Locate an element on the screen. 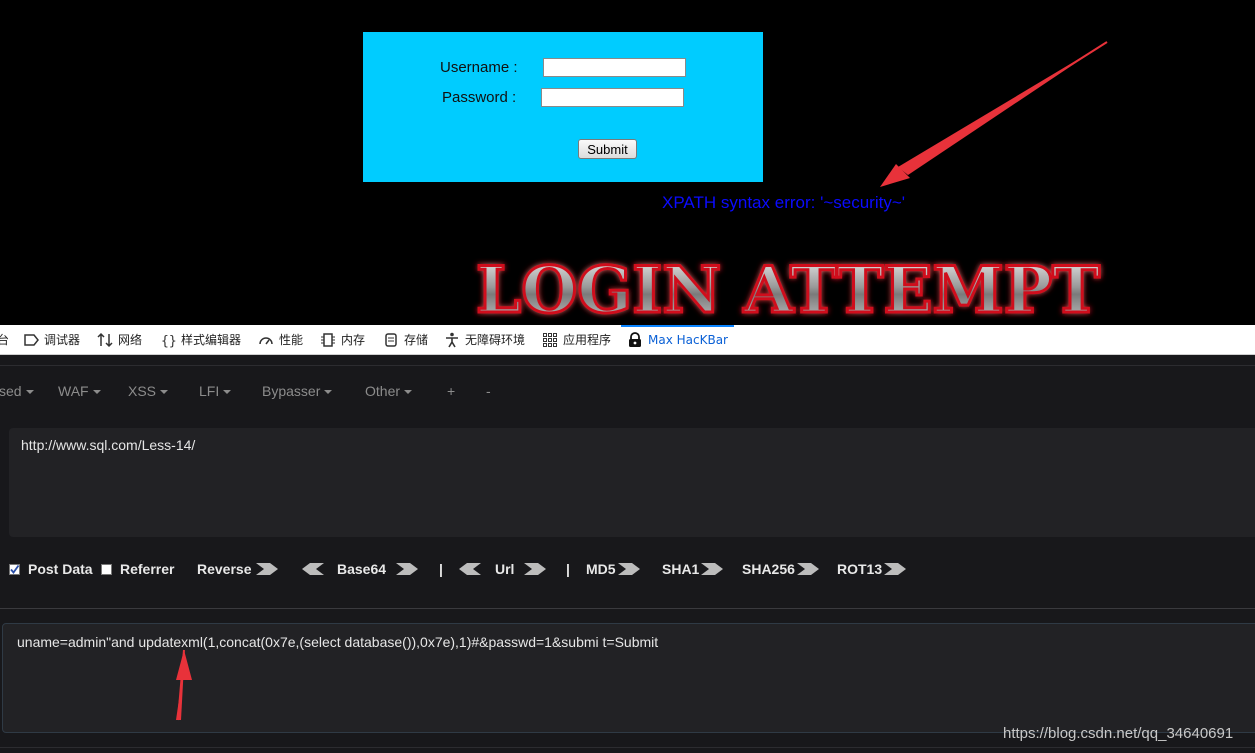  memory-icon is located at coordinates (328, 340).